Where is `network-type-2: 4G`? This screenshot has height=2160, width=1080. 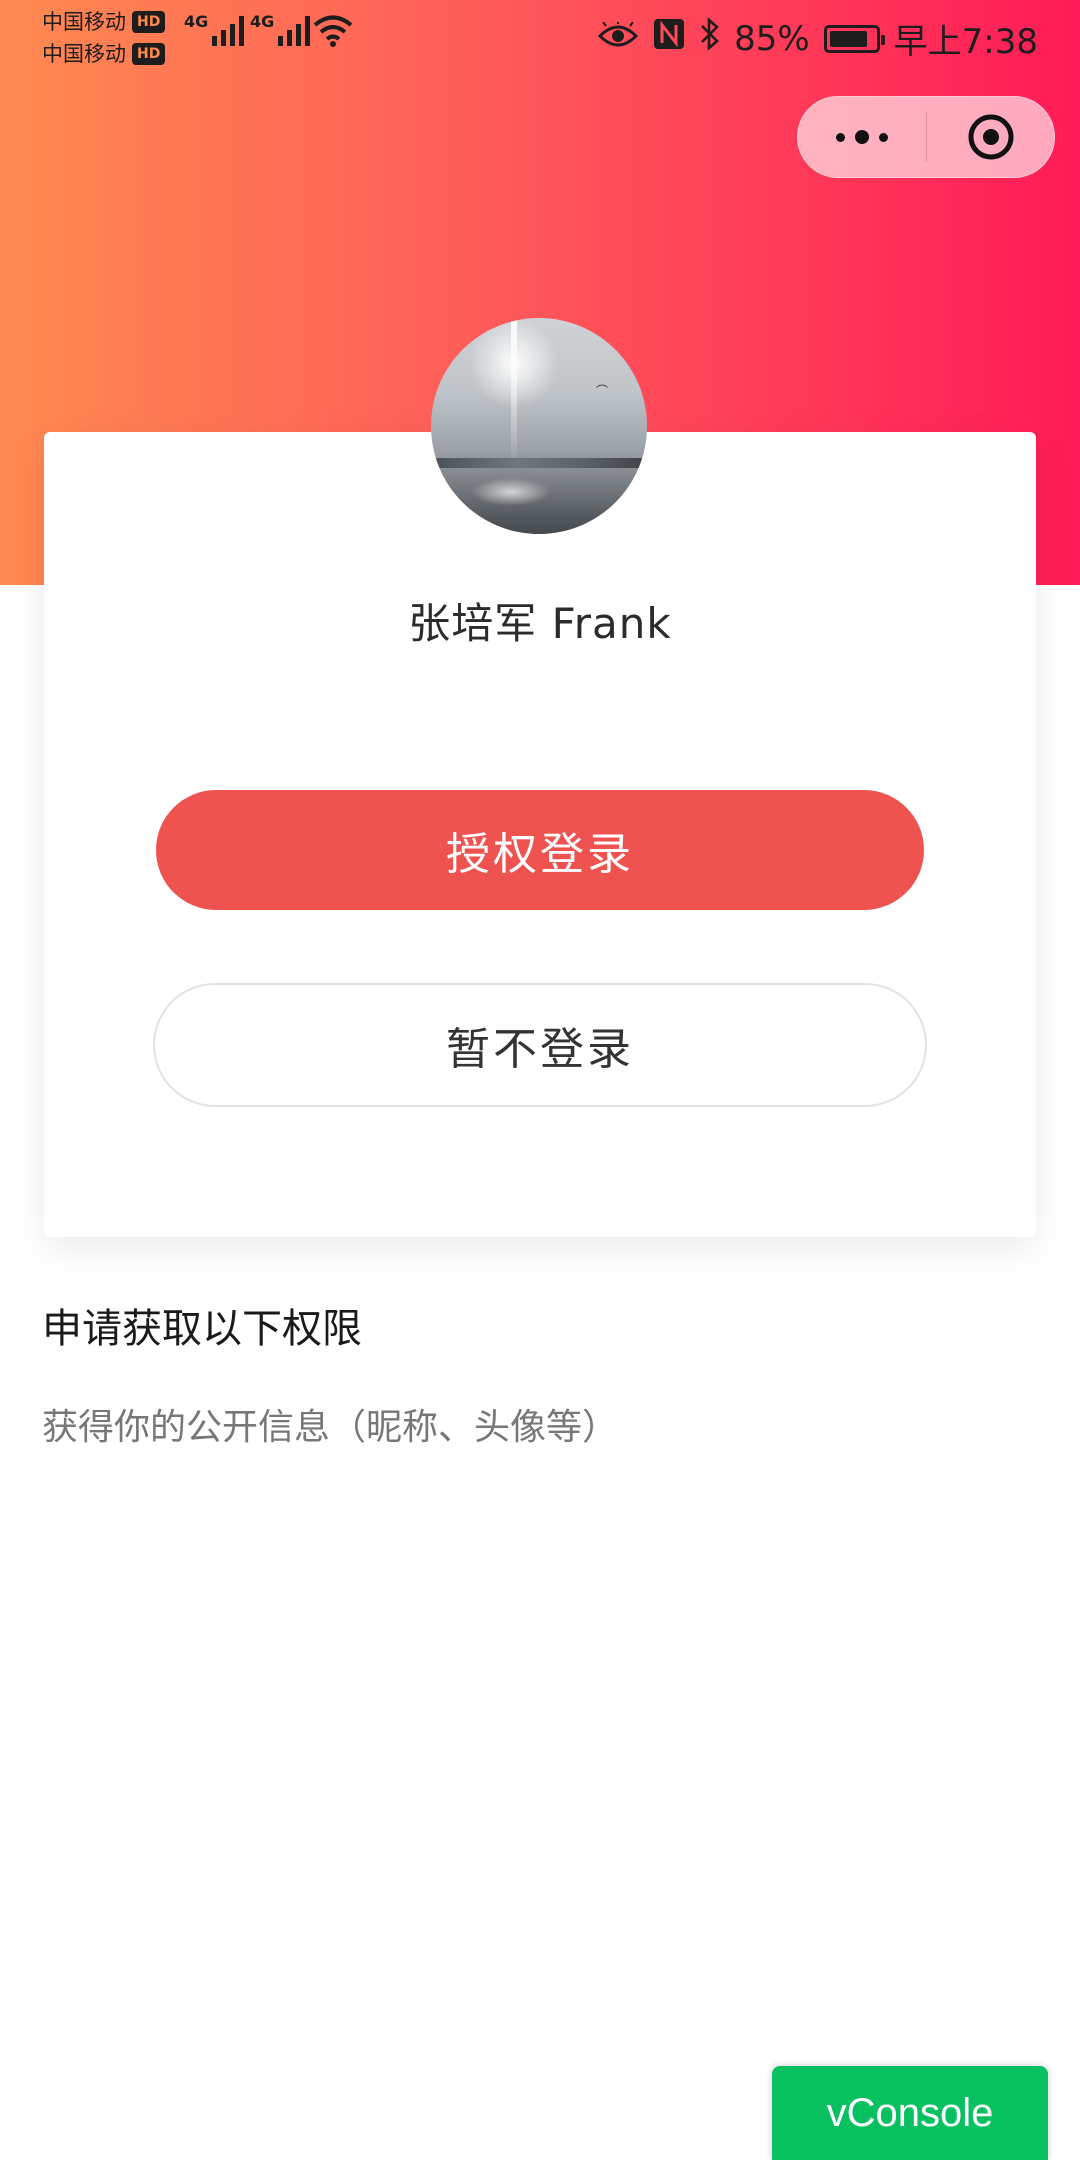 network-type-2: 4G is located at coordinates (262, 21).